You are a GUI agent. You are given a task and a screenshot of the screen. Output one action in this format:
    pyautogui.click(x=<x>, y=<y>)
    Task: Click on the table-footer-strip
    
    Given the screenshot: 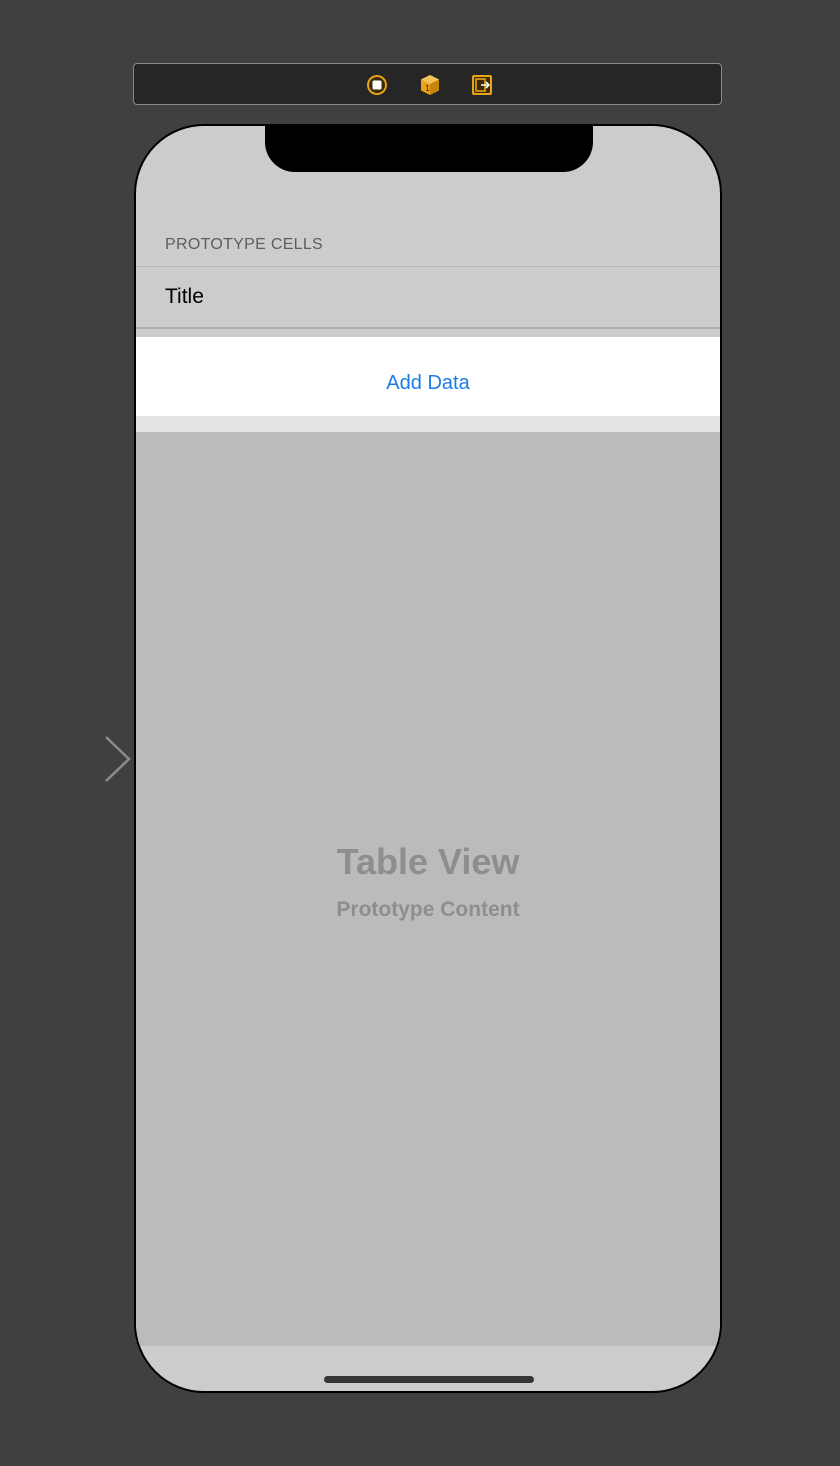 What is the action you would take?
    pyautogui.click(x=428, y=424)
    